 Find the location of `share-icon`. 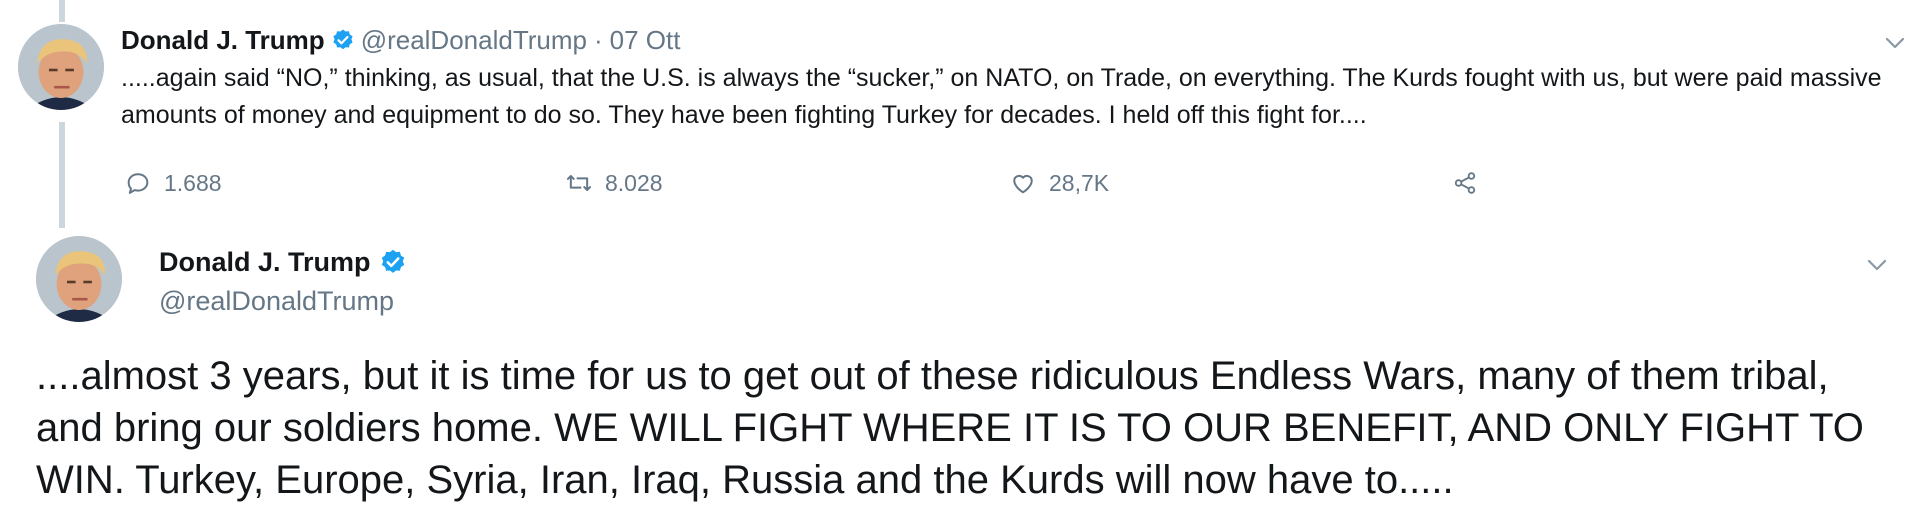

share-icon is located at coordinates (1465, 183).